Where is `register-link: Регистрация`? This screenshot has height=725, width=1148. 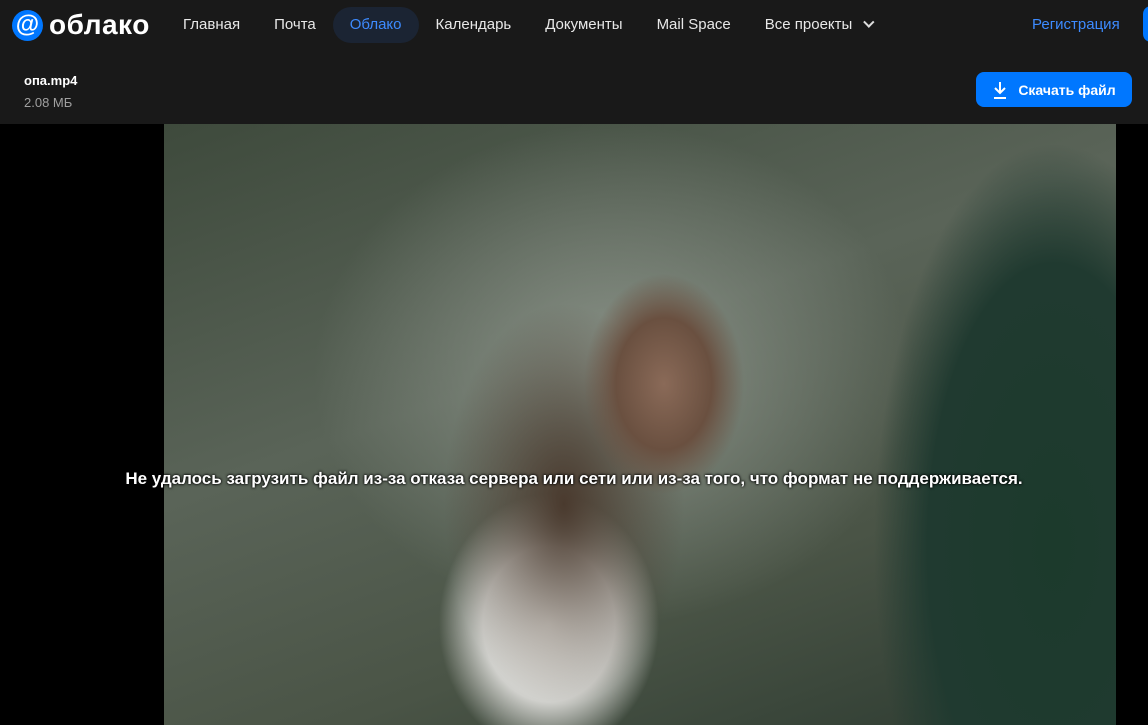
register-link: Регистрация is located at coordinates (1076, 24).